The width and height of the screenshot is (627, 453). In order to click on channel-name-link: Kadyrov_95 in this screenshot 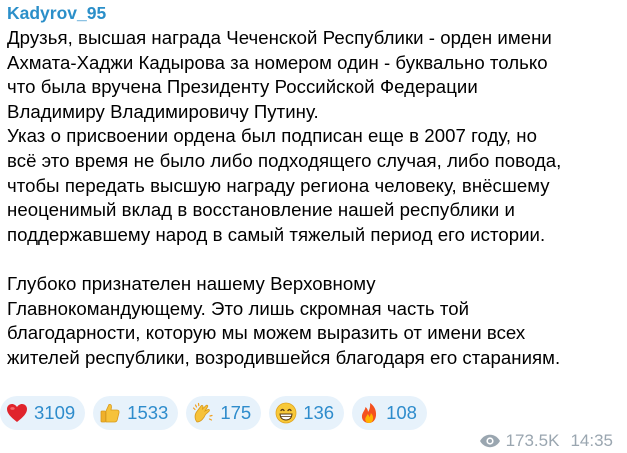, I will do `click(56, 13)`.